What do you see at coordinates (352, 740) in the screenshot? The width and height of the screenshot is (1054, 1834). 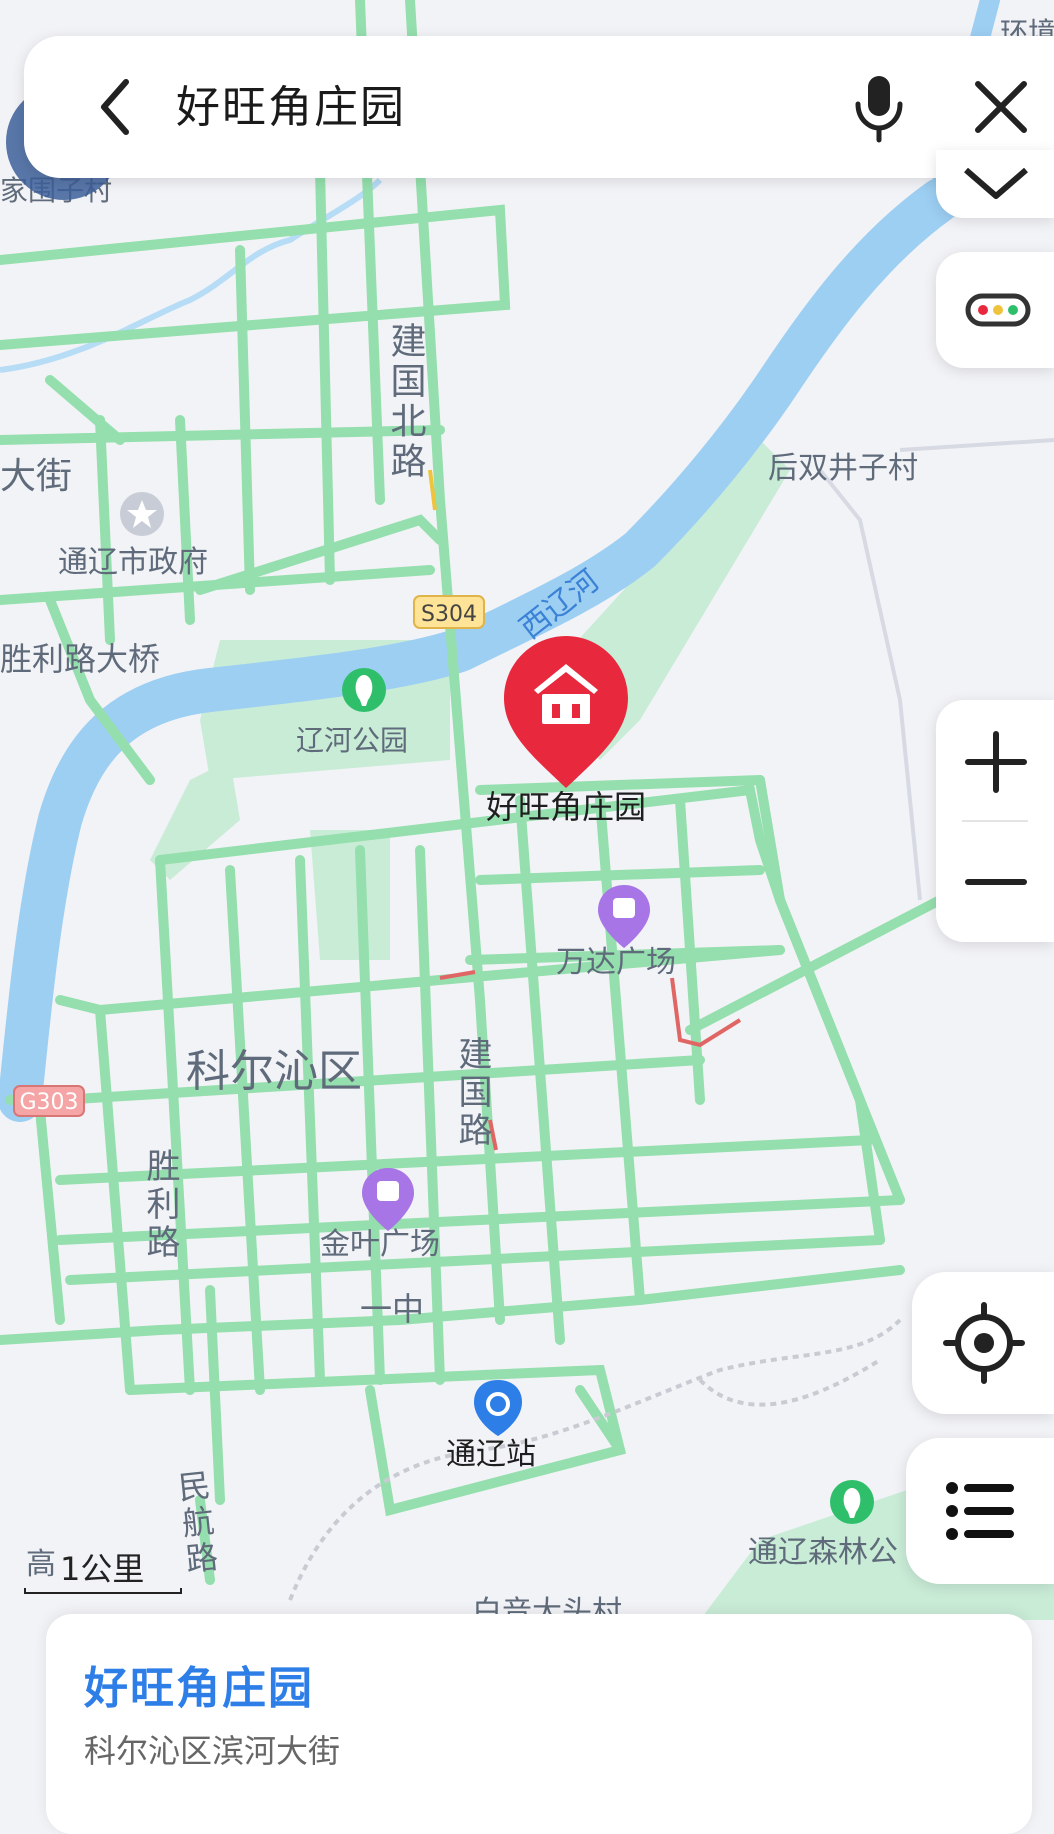 I see `liaohe-park-label: 辽河公园` at bounding box center [352, 740].